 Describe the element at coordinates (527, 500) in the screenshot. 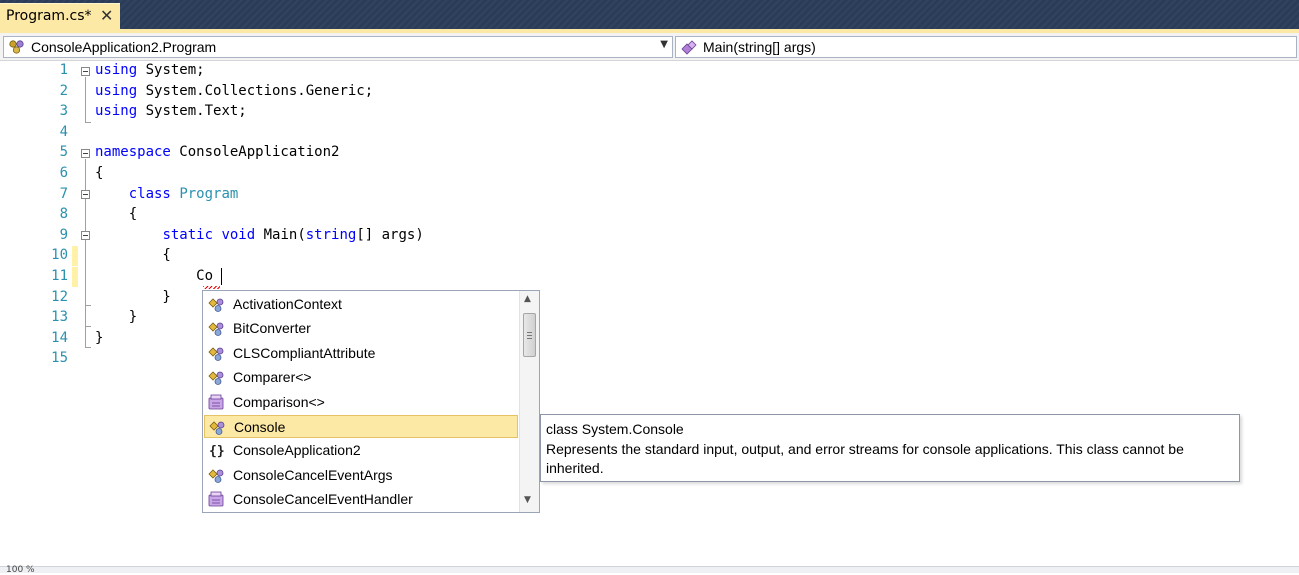

I see `scroll-down-icon: ▼` at that location.